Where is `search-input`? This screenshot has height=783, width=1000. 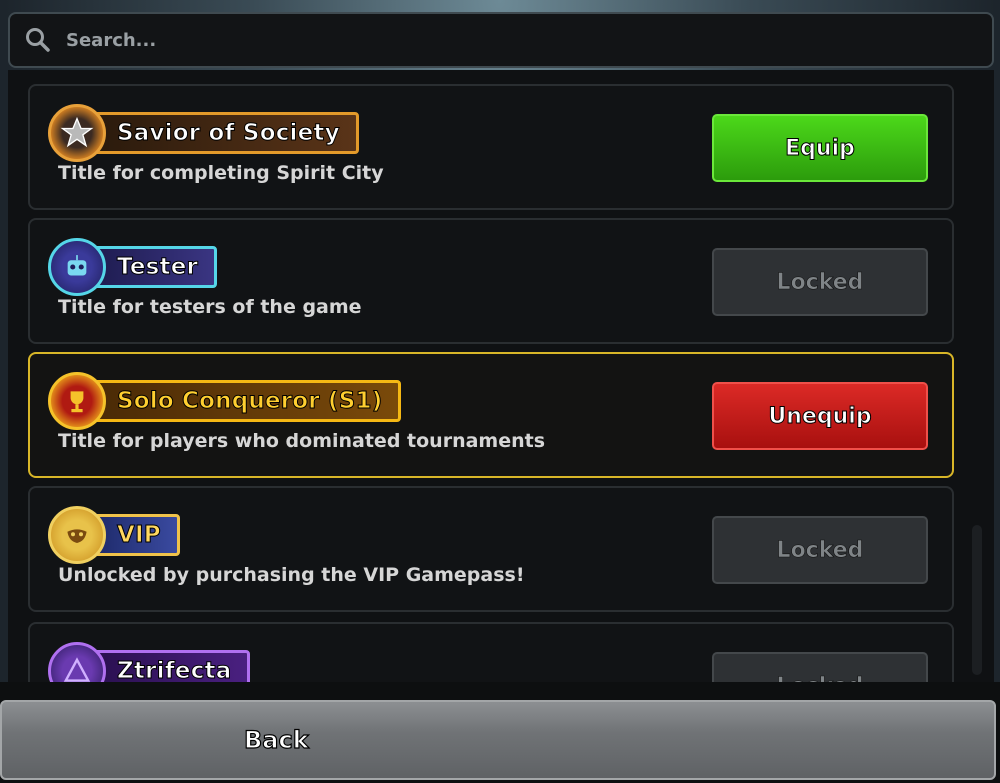 search-input is located at coordinates (516, 40).